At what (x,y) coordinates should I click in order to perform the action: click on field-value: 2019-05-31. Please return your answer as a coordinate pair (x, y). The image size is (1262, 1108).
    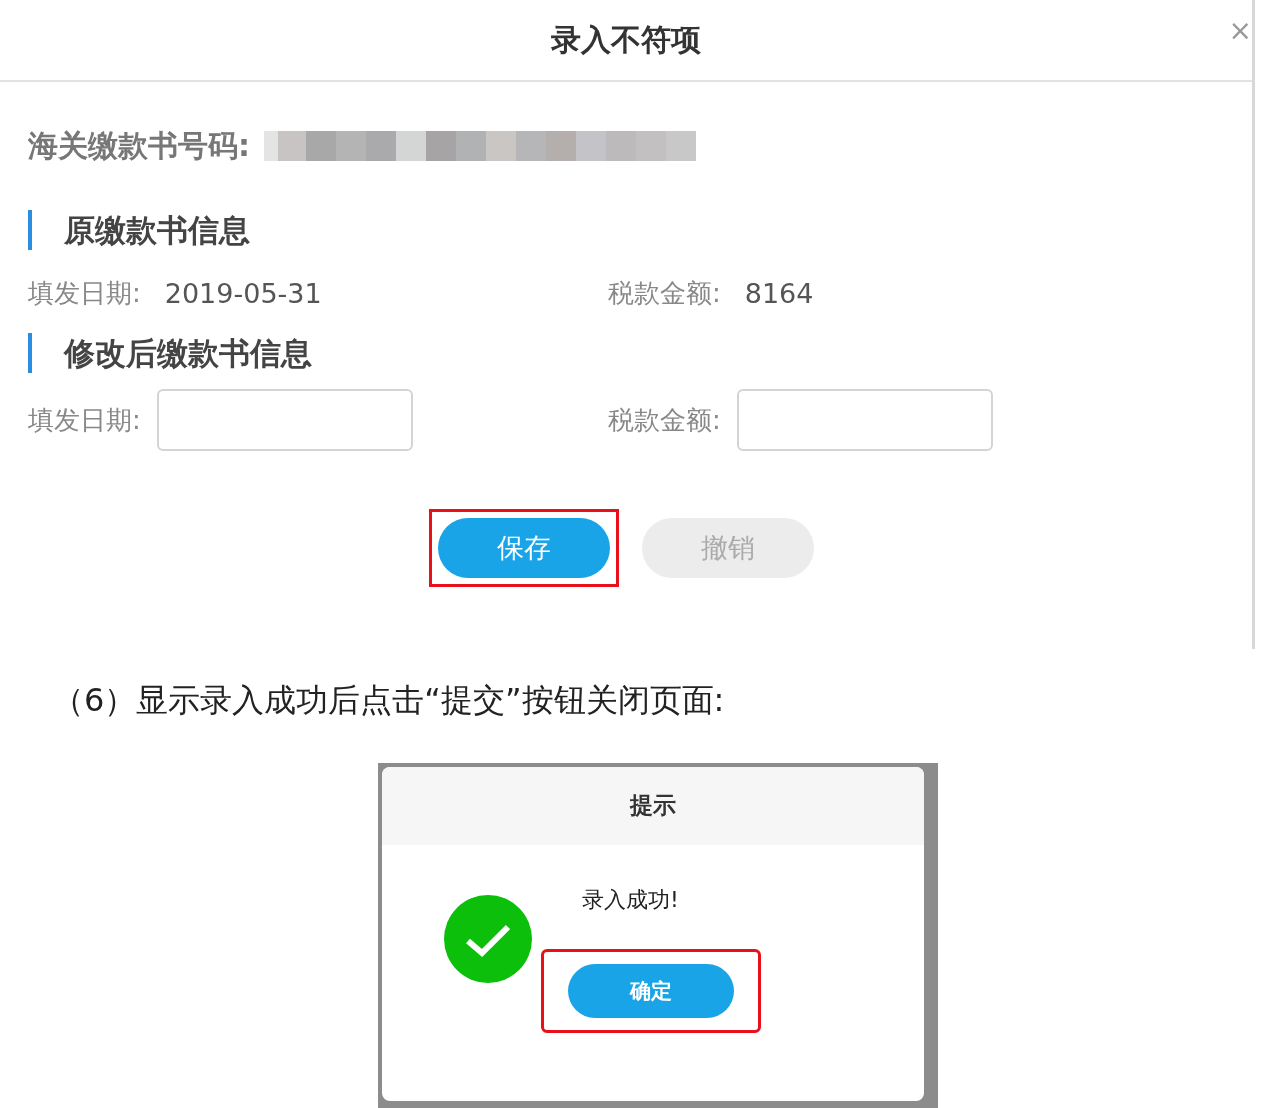
    Looking at the image, I should click on (243, 293).